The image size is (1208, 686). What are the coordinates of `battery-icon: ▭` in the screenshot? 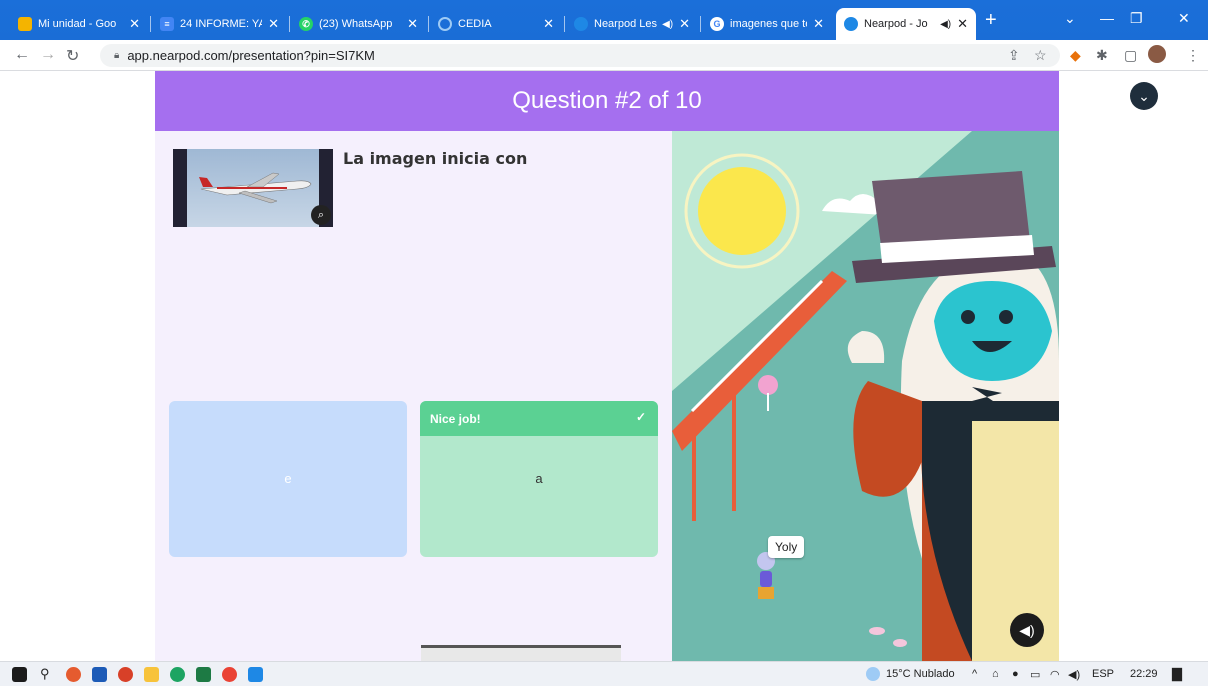 It's located at (1035, 674).